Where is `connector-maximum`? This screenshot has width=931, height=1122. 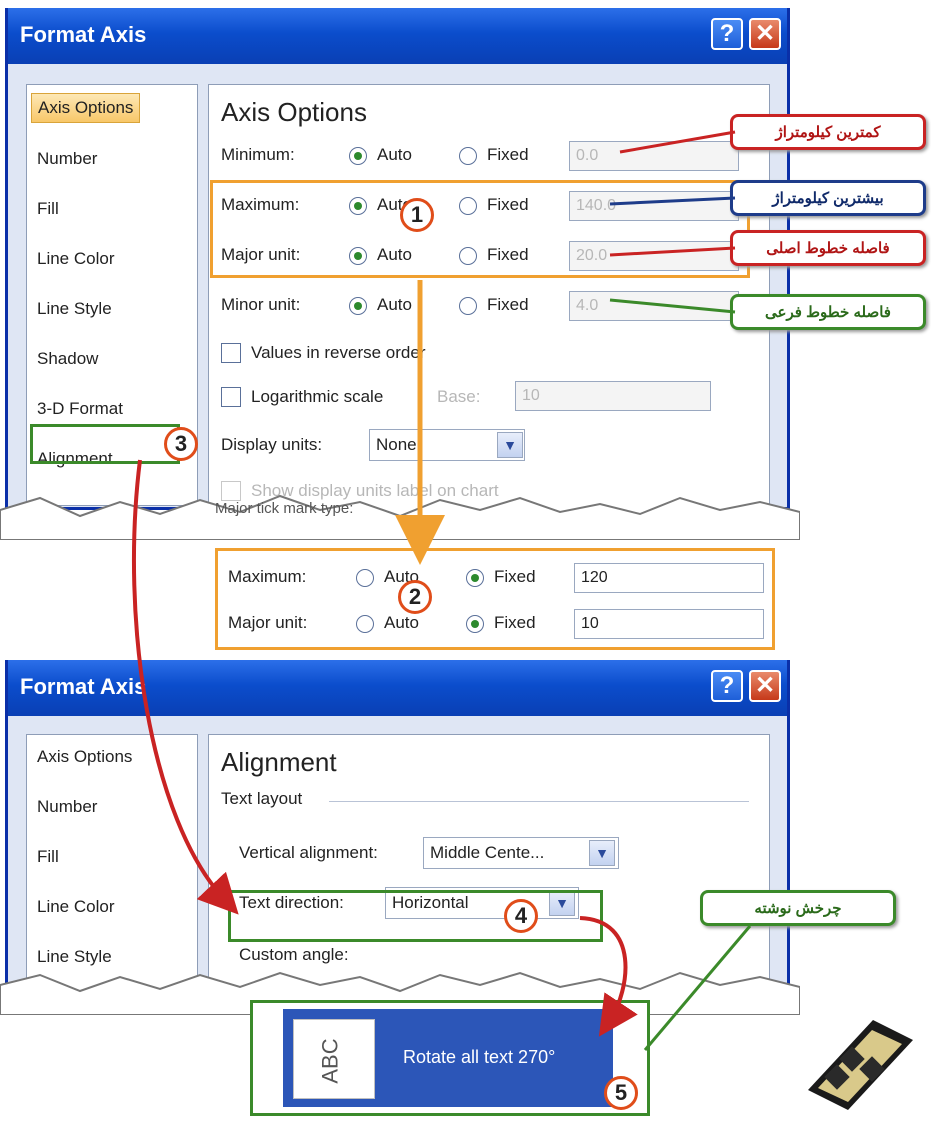
connector-maximum is located at coordinates (672, 201).